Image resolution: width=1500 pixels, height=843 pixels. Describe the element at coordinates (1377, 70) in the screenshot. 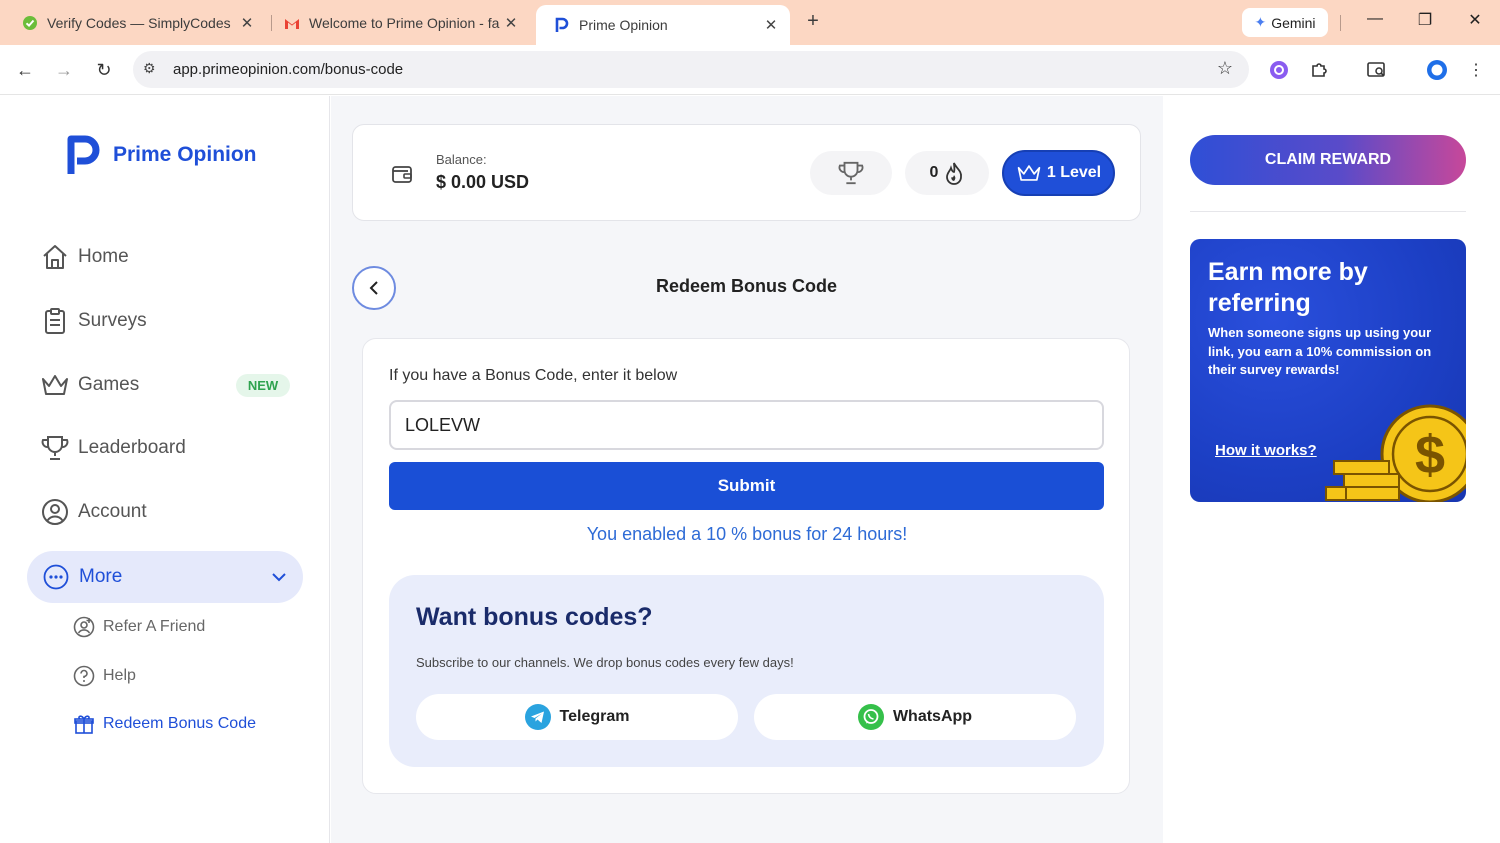

I see `reading-mode-icon` at that location.